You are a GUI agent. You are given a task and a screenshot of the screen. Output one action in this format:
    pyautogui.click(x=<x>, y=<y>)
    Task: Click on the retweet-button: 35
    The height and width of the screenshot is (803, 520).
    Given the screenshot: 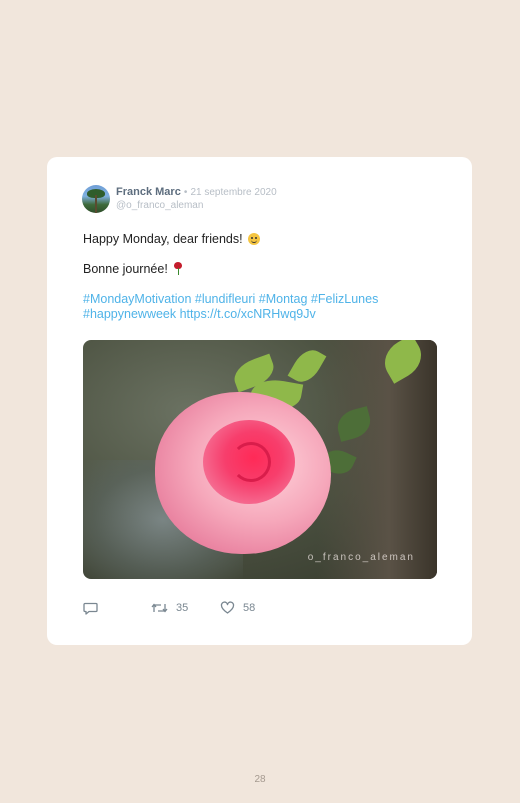 What is the action you would take?
    pyautogui.click(x=169, y=608)
    